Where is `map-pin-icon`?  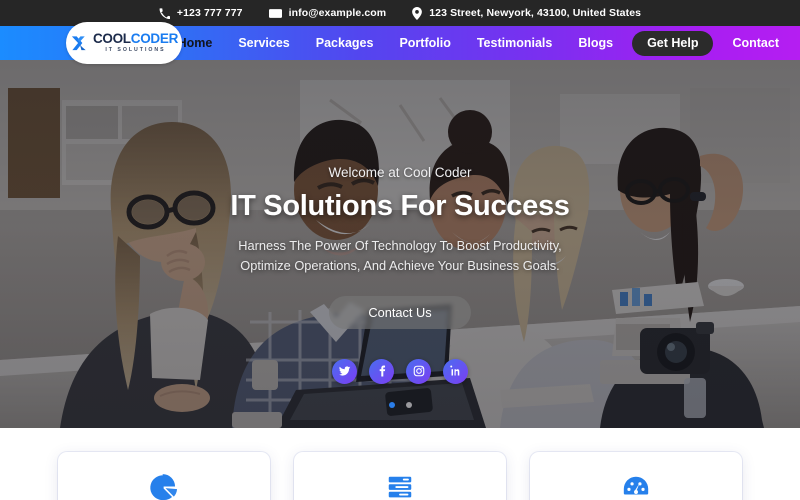 map-pin-icon is located at coordinates (417, 13).